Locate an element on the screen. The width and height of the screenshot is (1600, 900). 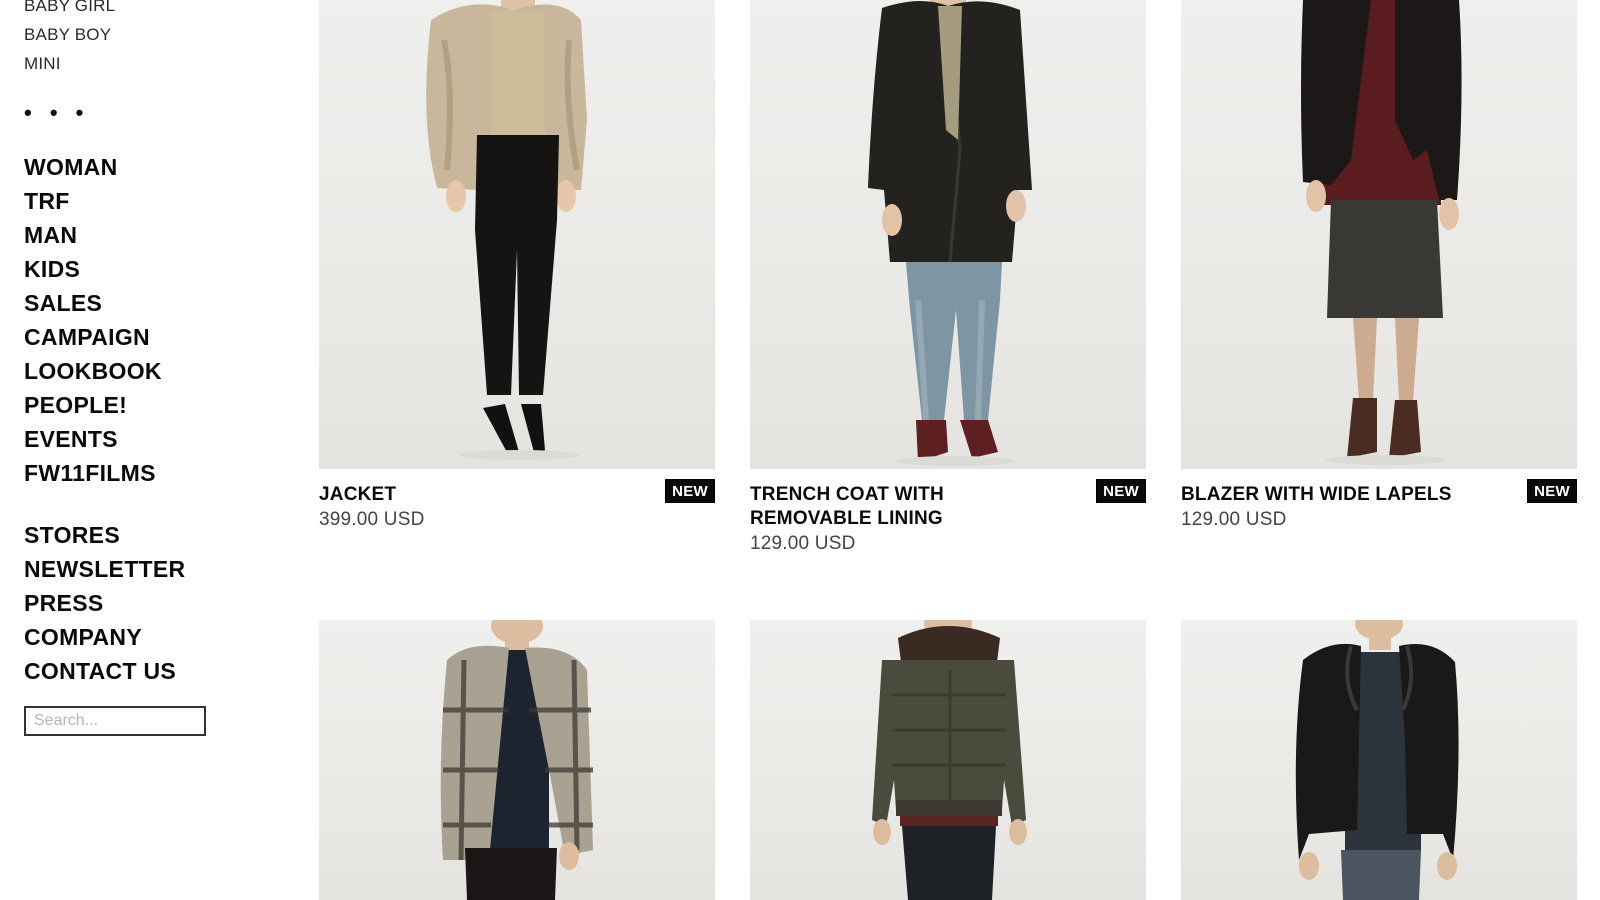
nav-item-newsletter: NEWSLETTER is located at coordinates (104, 569).